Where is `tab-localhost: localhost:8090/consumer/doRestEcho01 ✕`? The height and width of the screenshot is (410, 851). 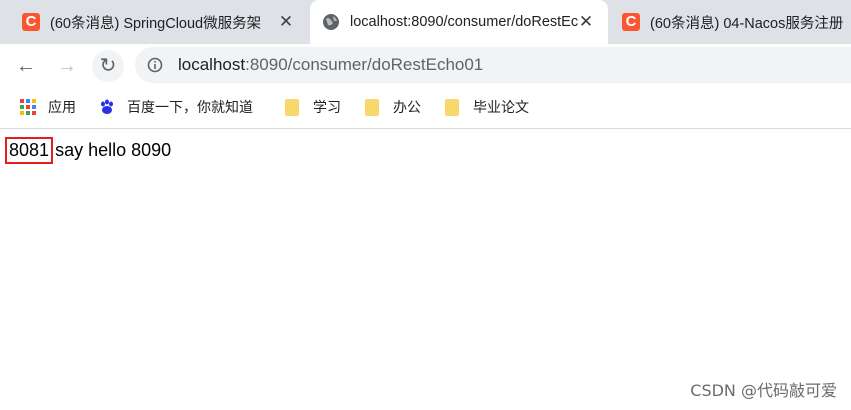 tab-localhost: localhost:8090/consumer/doRestEcho01 ✕ is located at coordinates (459, 22).